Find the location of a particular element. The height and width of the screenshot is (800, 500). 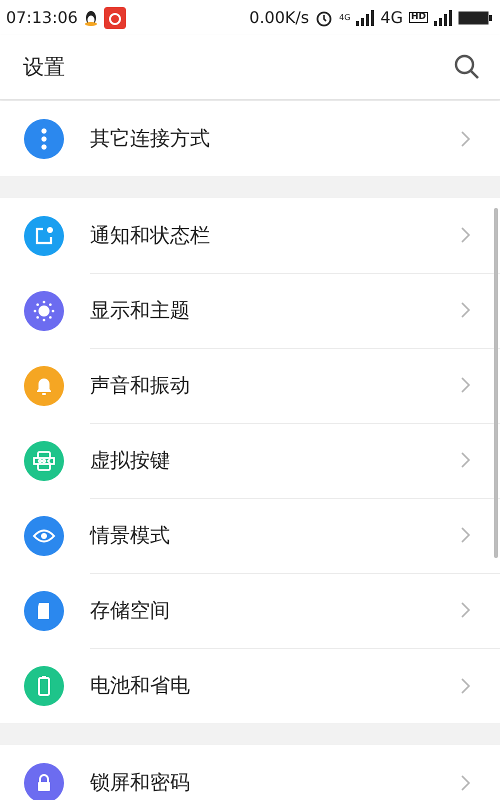

music-app-icon is located at coordinates (115, 17).